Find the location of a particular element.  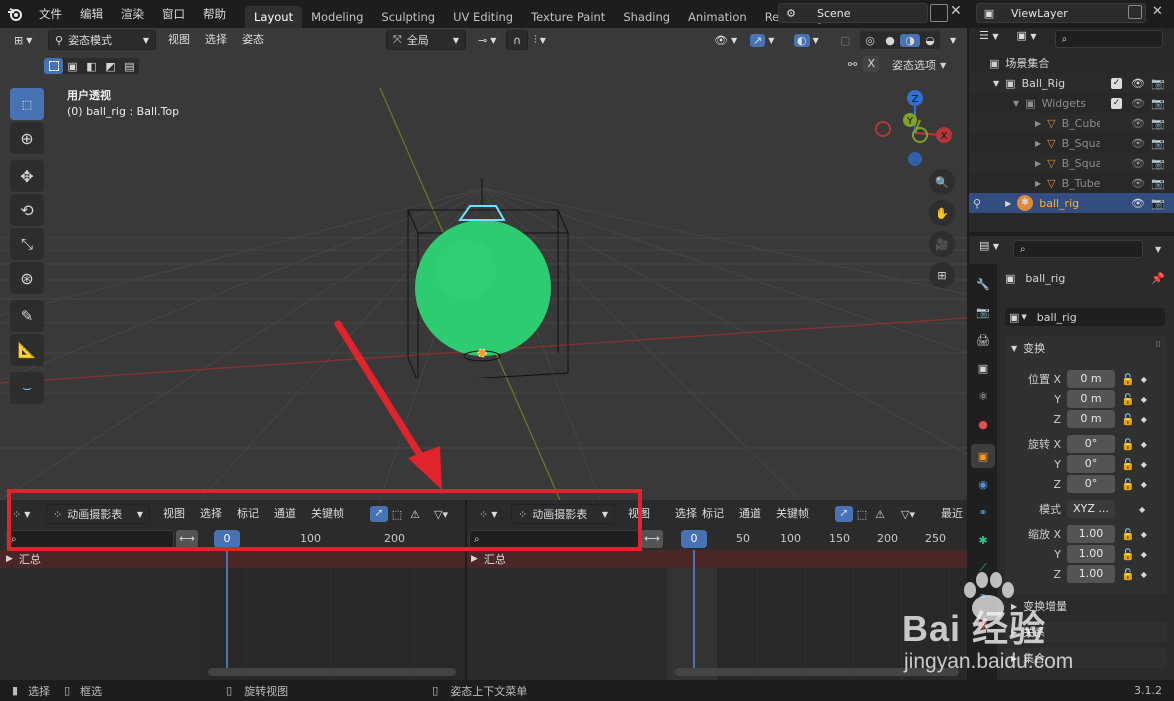

blender-logo-icon is located at coordinates (15, 14).